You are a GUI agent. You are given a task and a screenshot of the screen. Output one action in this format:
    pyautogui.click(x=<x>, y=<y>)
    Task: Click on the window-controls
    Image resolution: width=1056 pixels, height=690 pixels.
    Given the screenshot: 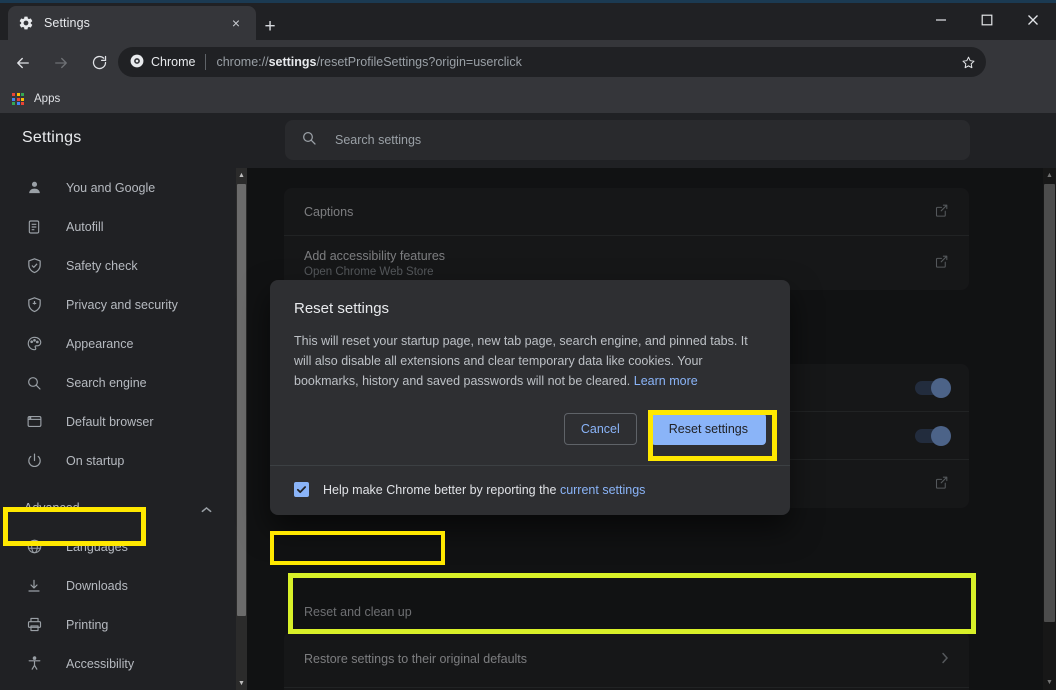 What is the action you would take?
    pyautogui.click(x=987, y=20)
    